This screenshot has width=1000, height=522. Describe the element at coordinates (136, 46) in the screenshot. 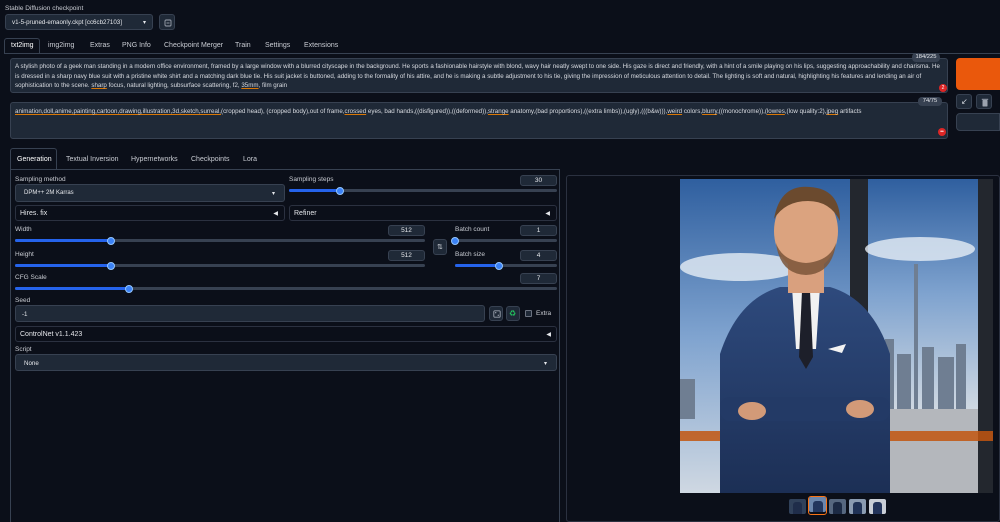

I see `tab-png-info: PNG Info` at that location.